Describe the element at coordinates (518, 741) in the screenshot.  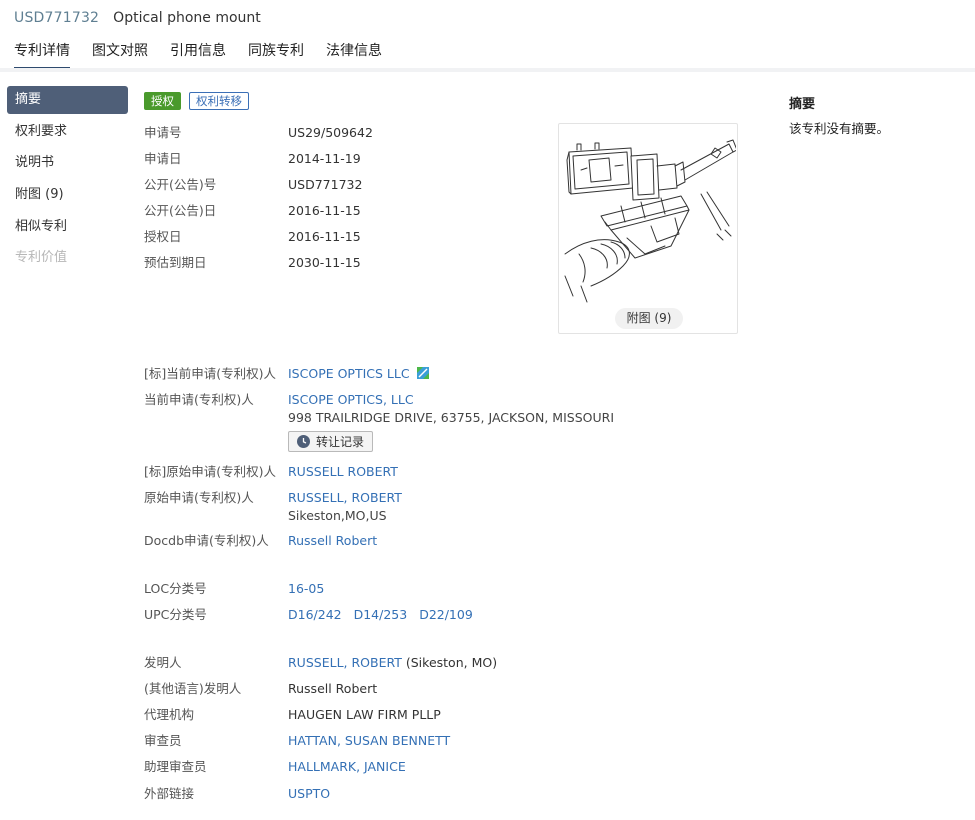
I see `examiner-value: HATTAN, SUSAN BENNETT` at that location.